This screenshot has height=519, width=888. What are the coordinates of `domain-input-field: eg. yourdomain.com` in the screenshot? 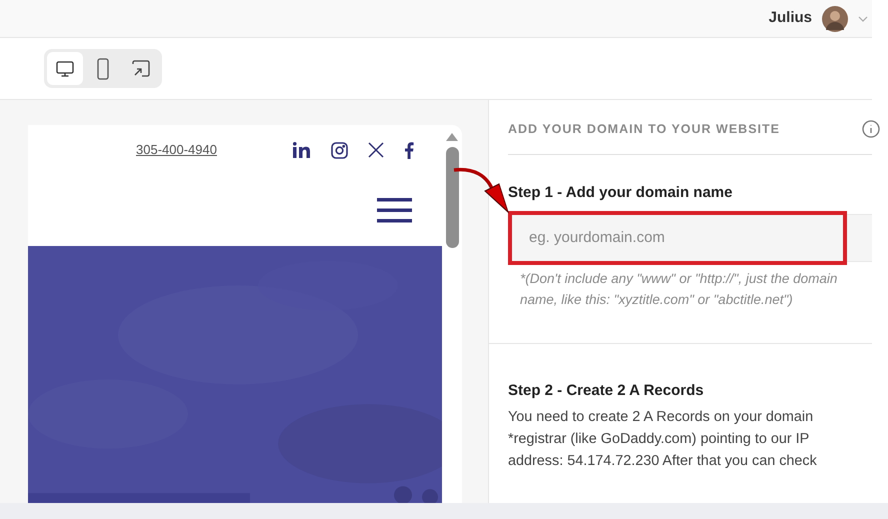 It's located at (677, 237).